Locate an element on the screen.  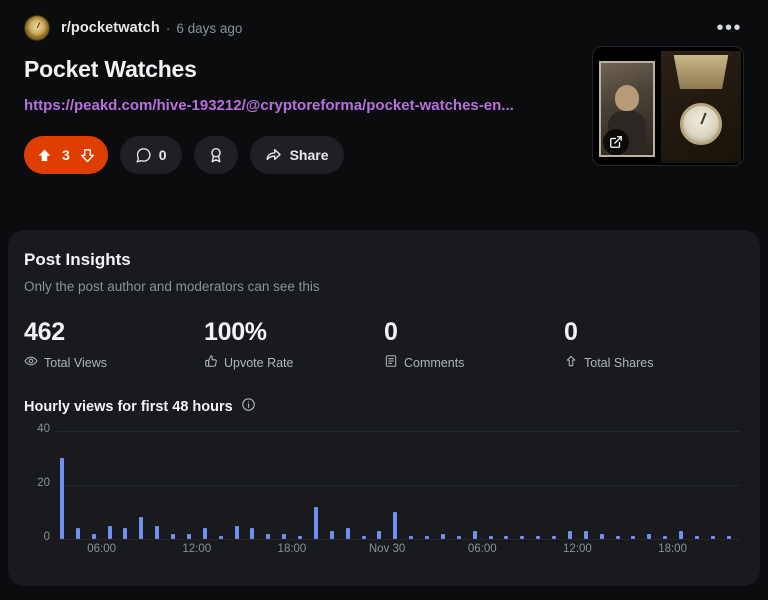
upvote-arrow-icon is located at coordinates (44, 155).